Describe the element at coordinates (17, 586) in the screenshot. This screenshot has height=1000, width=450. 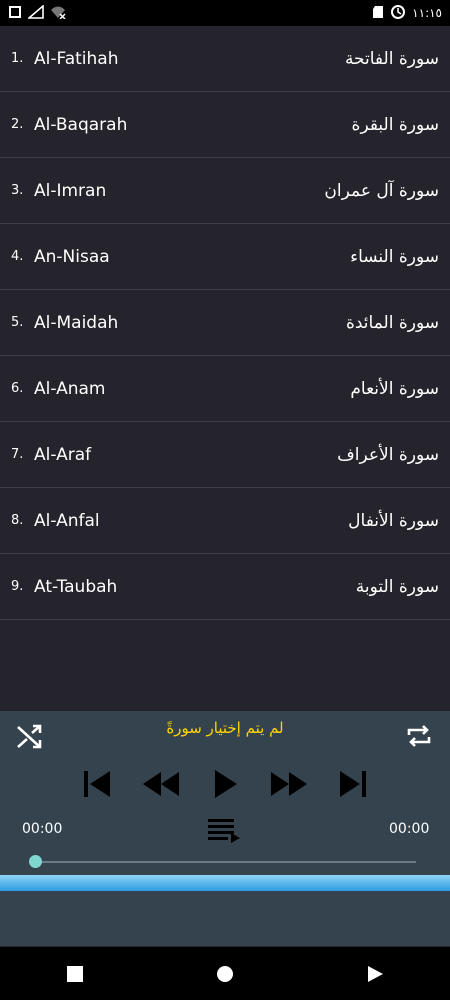
I see `item-number: 9.` at that location.